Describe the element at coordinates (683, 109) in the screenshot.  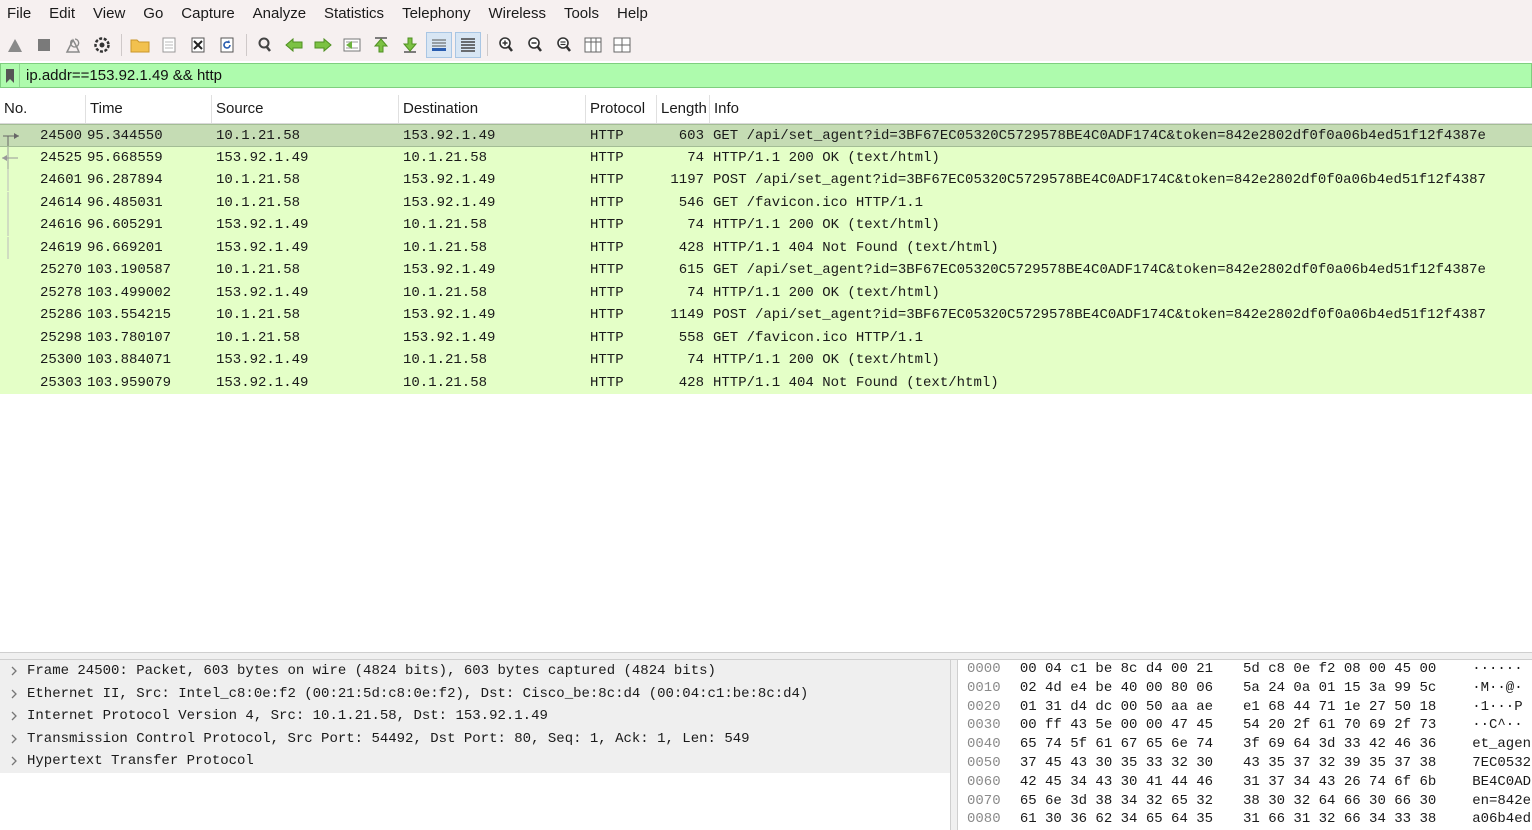
I see `column-header-length: Length` at that location.